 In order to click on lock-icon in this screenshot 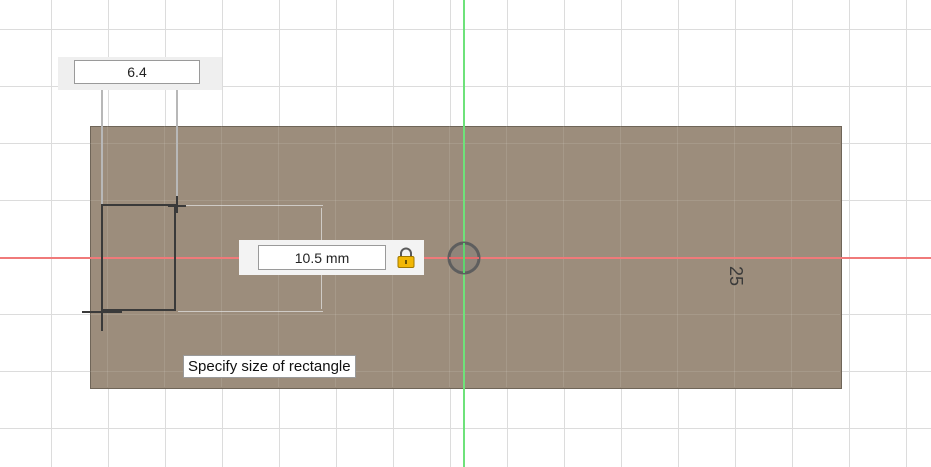, I will do `click(406, 258)`.